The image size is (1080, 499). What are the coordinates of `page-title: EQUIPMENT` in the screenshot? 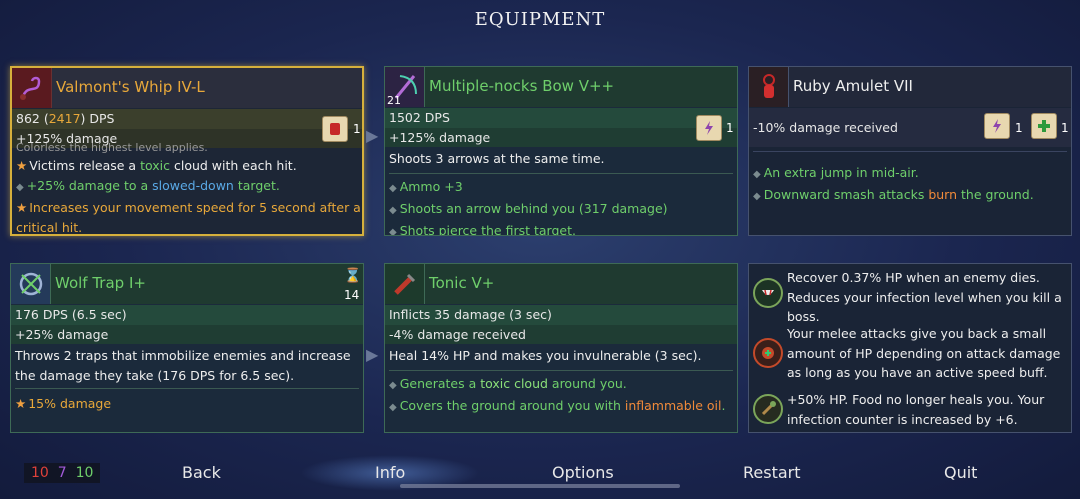 It's located at (540, 19).